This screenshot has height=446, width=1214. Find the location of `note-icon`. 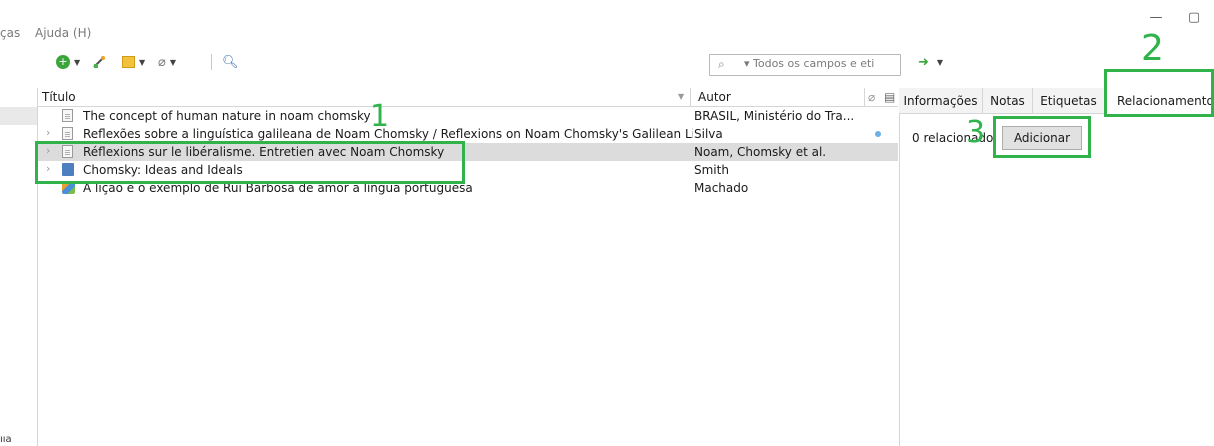

note-icon is located at coordinates (128, 62).